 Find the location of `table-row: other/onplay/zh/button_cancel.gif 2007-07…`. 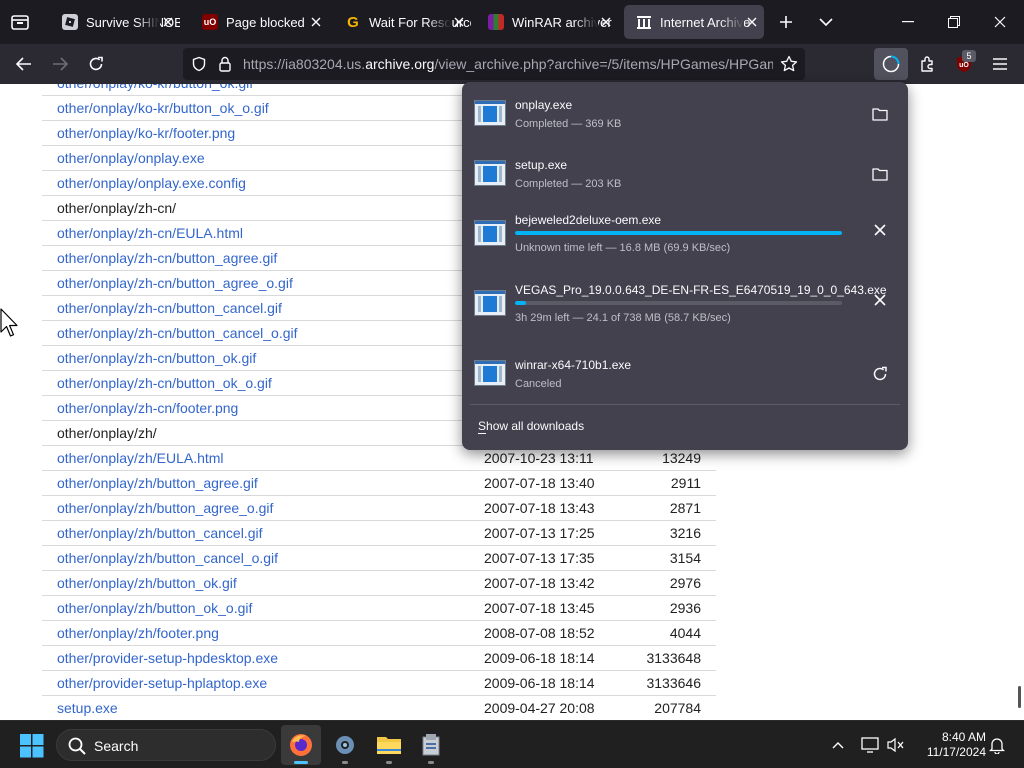

table-row: other/onplay/zh/button_cancel.gif 2007-07… is located at coordinates (379, 533).